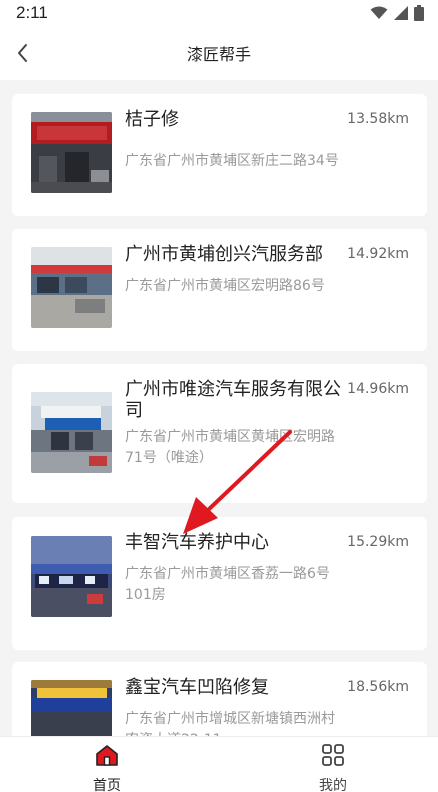  What do you see at coordinates (378, 389) in the screenshot?
I see `shop-distance: 14.96km` at bounding box center [378, 389].